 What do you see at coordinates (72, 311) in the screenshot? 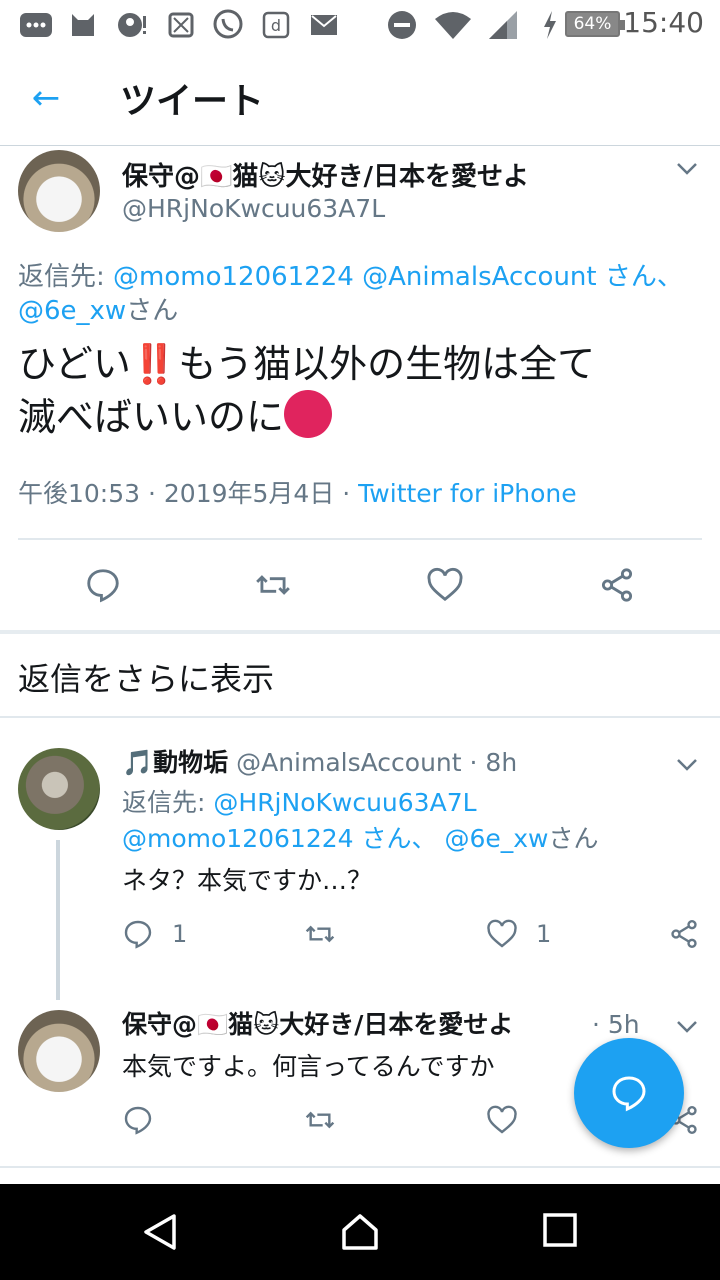
I see `reply-to-handle-6e: @6e_xw` at bounding box center [72, 311].